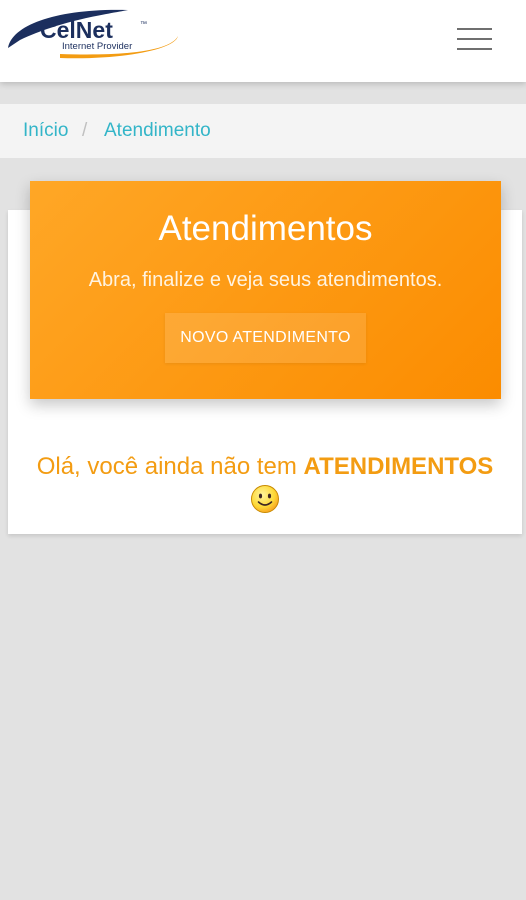  I want to click on page-subtitle: Abra, finalize e veja seus atendimentos., so click(265, 280).